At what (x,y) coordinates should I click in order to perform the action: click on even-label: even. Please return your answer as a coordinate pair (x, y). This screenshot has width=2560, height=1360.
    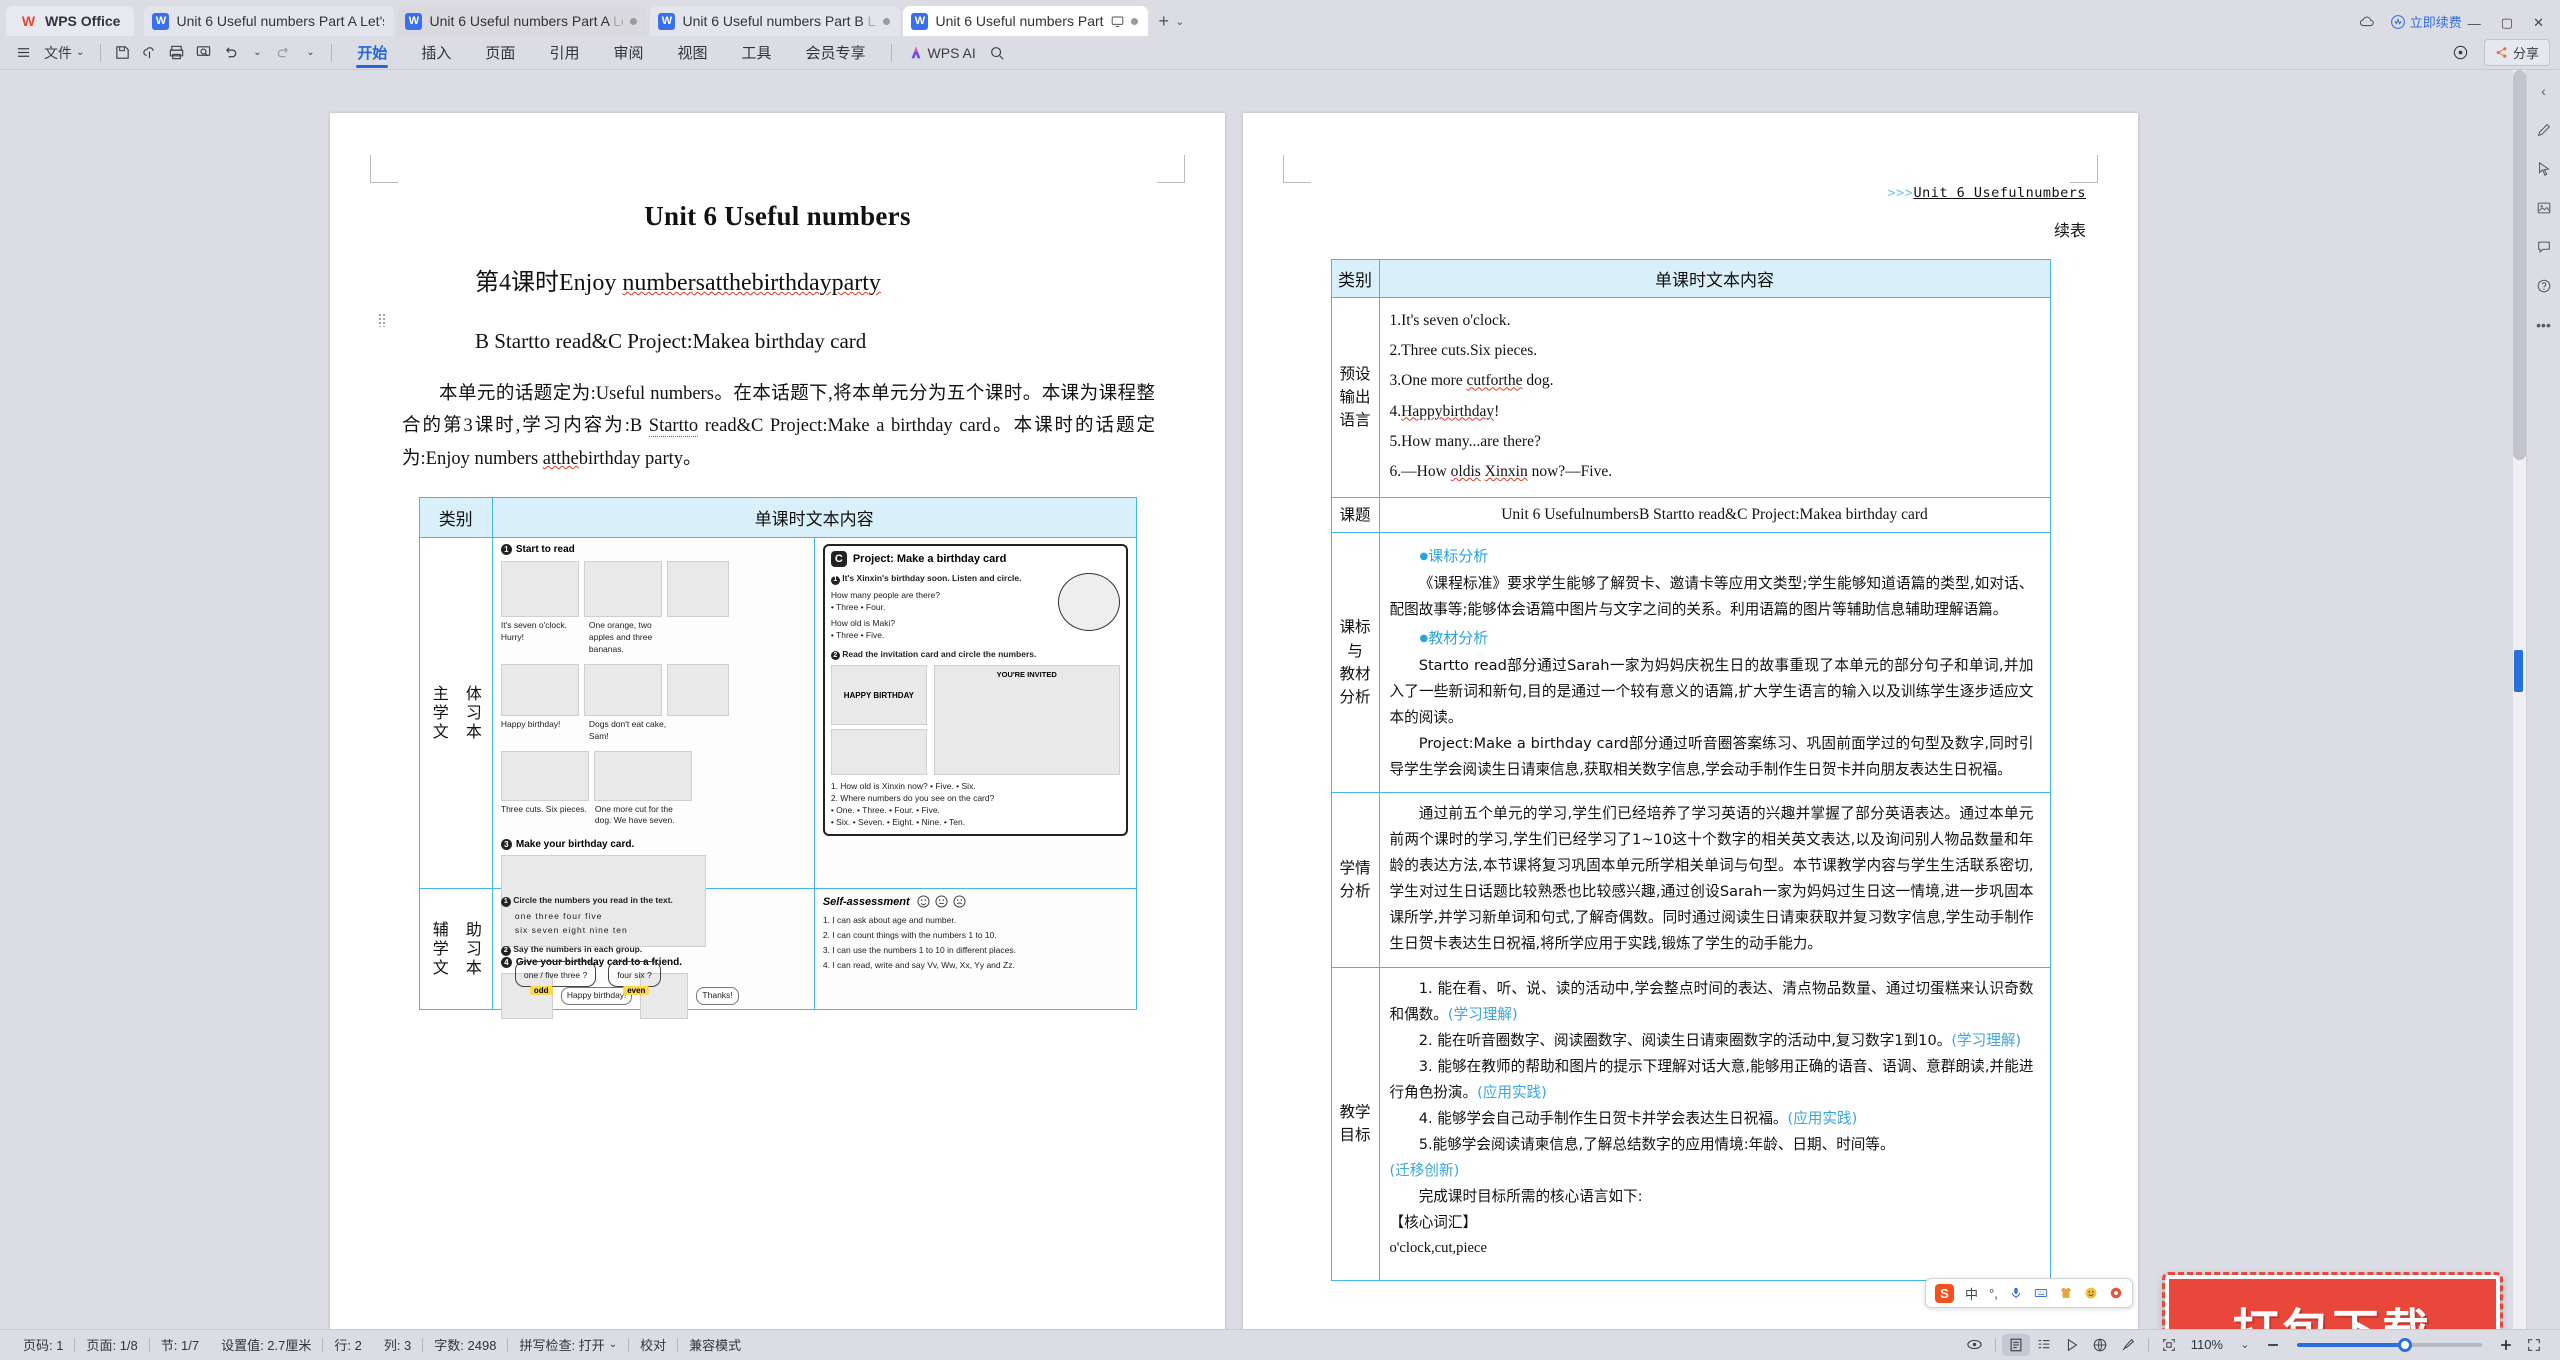
    Looking at the image, I should click on (636, 990).